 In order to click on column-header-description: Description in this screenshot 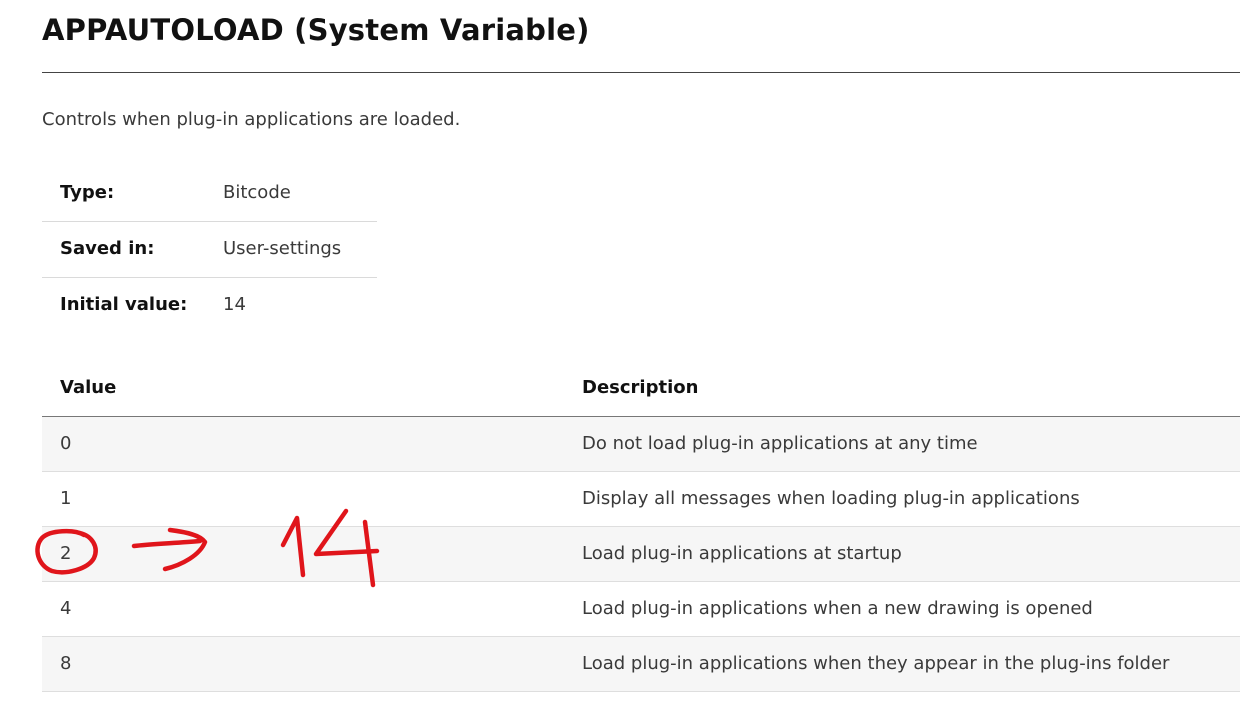, I will do `click(640, 387)`.